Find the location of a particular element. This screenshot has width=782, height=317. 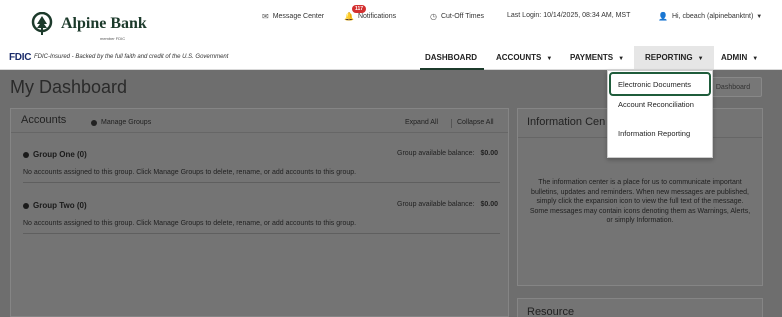

manage-groups-label: Manage Groups is located at coordinates (126, 122).